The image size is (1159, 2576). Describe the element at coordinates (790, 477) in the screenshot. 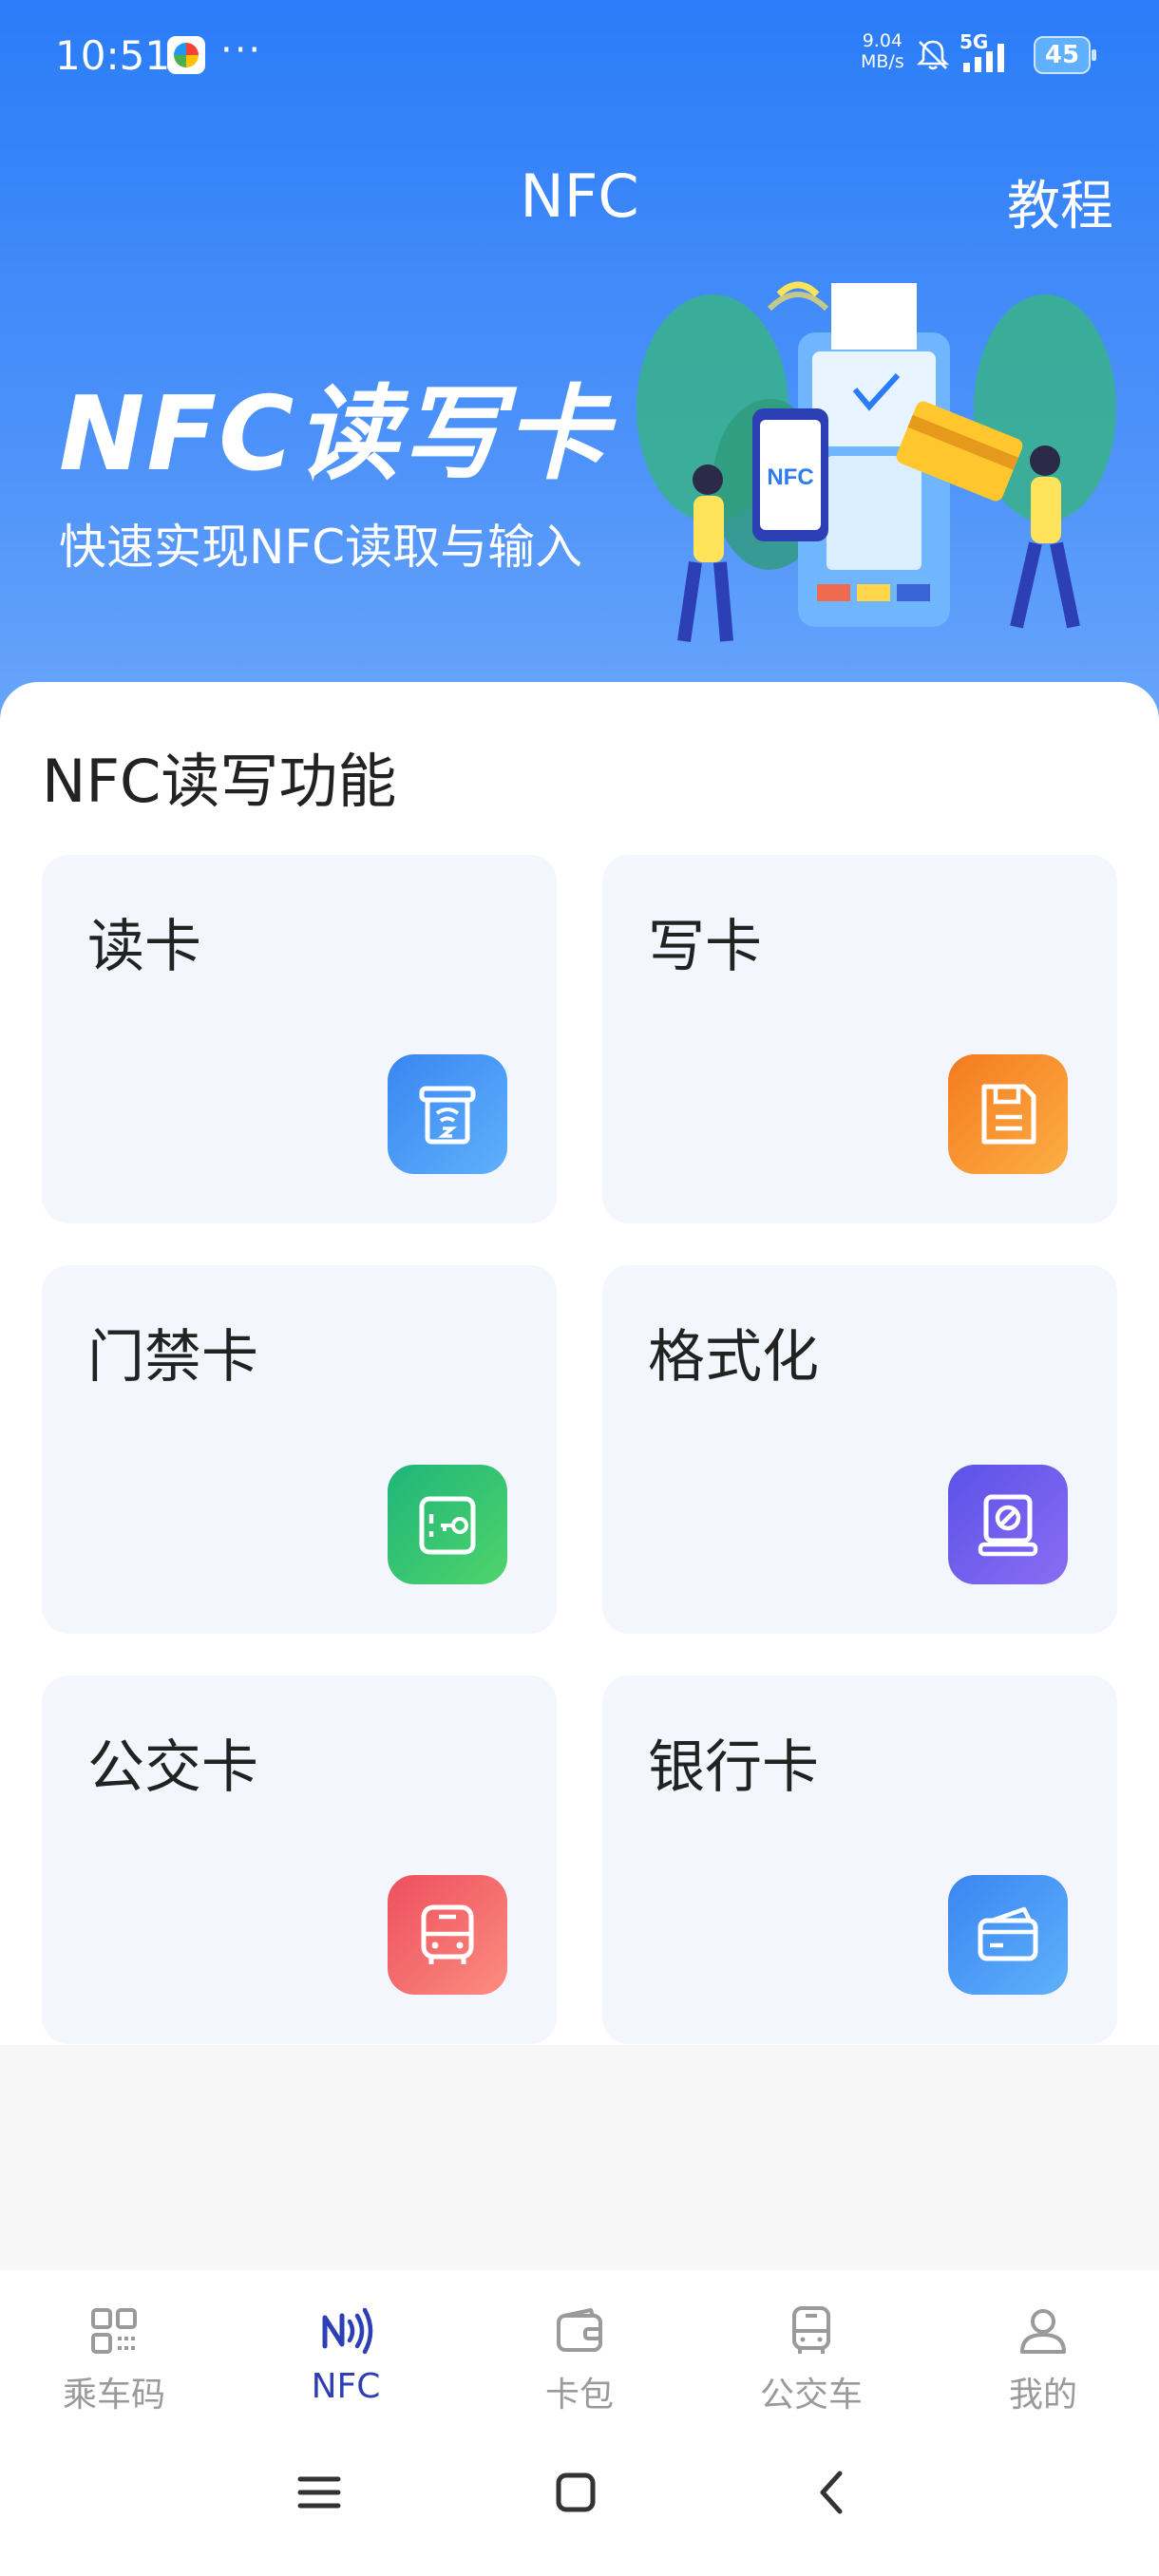

I see `illustration-label: NFC` at that location.